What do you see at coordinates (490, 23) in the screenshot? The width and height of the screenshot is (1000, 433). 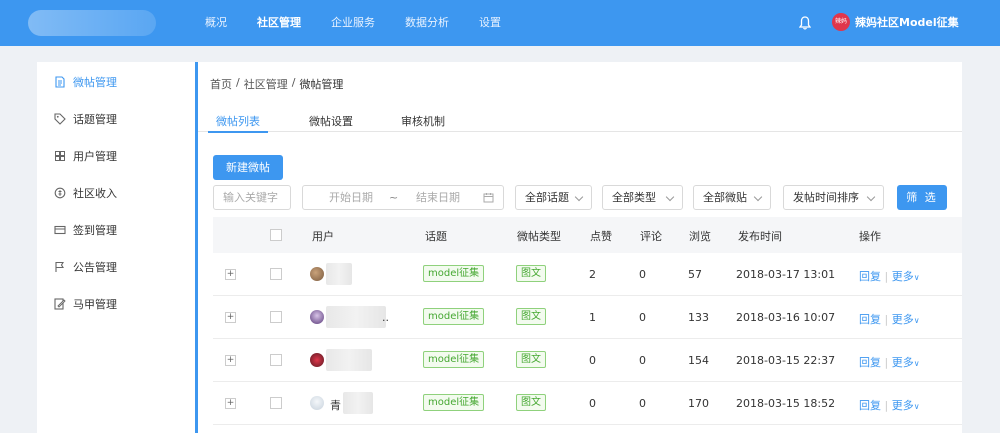 I see `nav-settings: 设置` at bounding box center [490, 23].